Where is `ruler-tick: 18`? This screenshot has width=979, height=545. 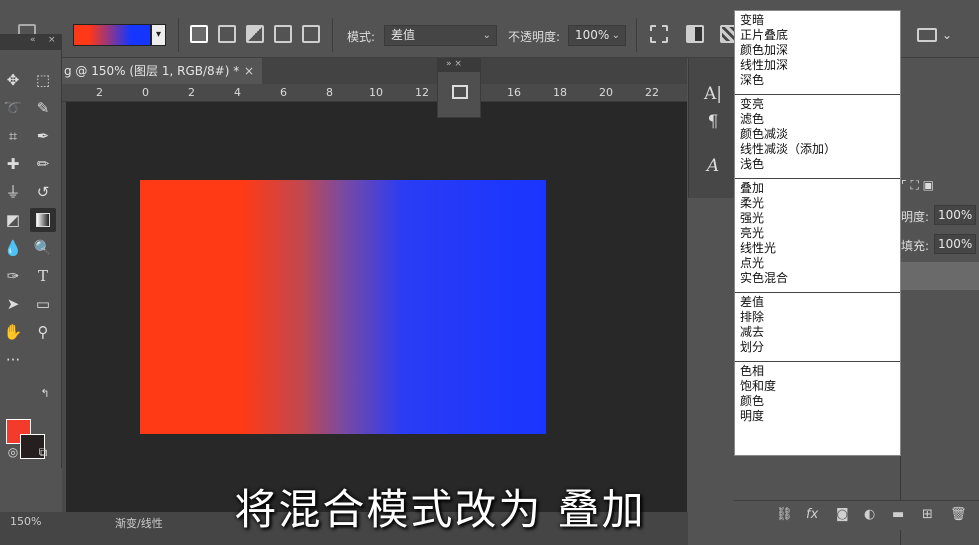
ruler-tick: 18 is located at coordinates (560, 92).